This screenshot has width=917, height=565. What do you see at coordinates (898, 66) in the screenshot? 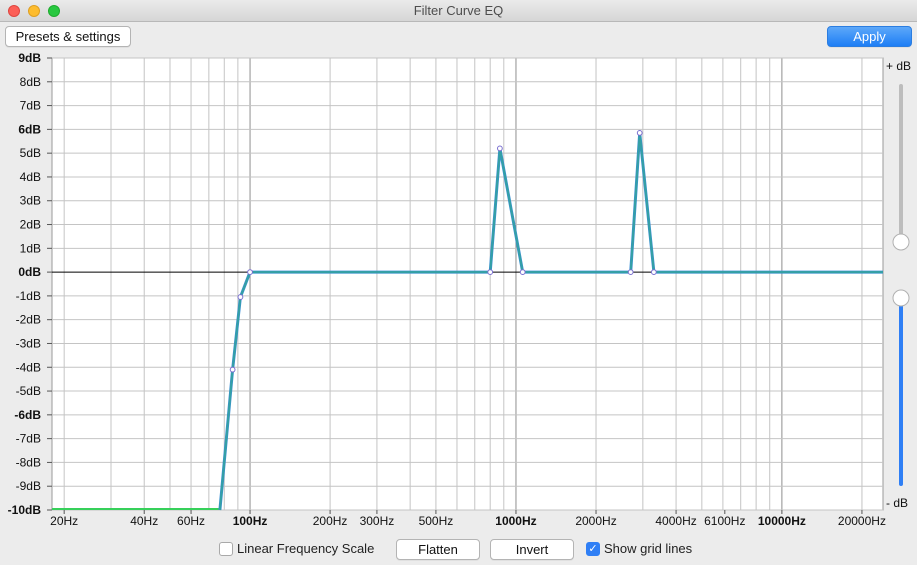
I see `slider-max-label: + dB` at bounding box center [898, 66].